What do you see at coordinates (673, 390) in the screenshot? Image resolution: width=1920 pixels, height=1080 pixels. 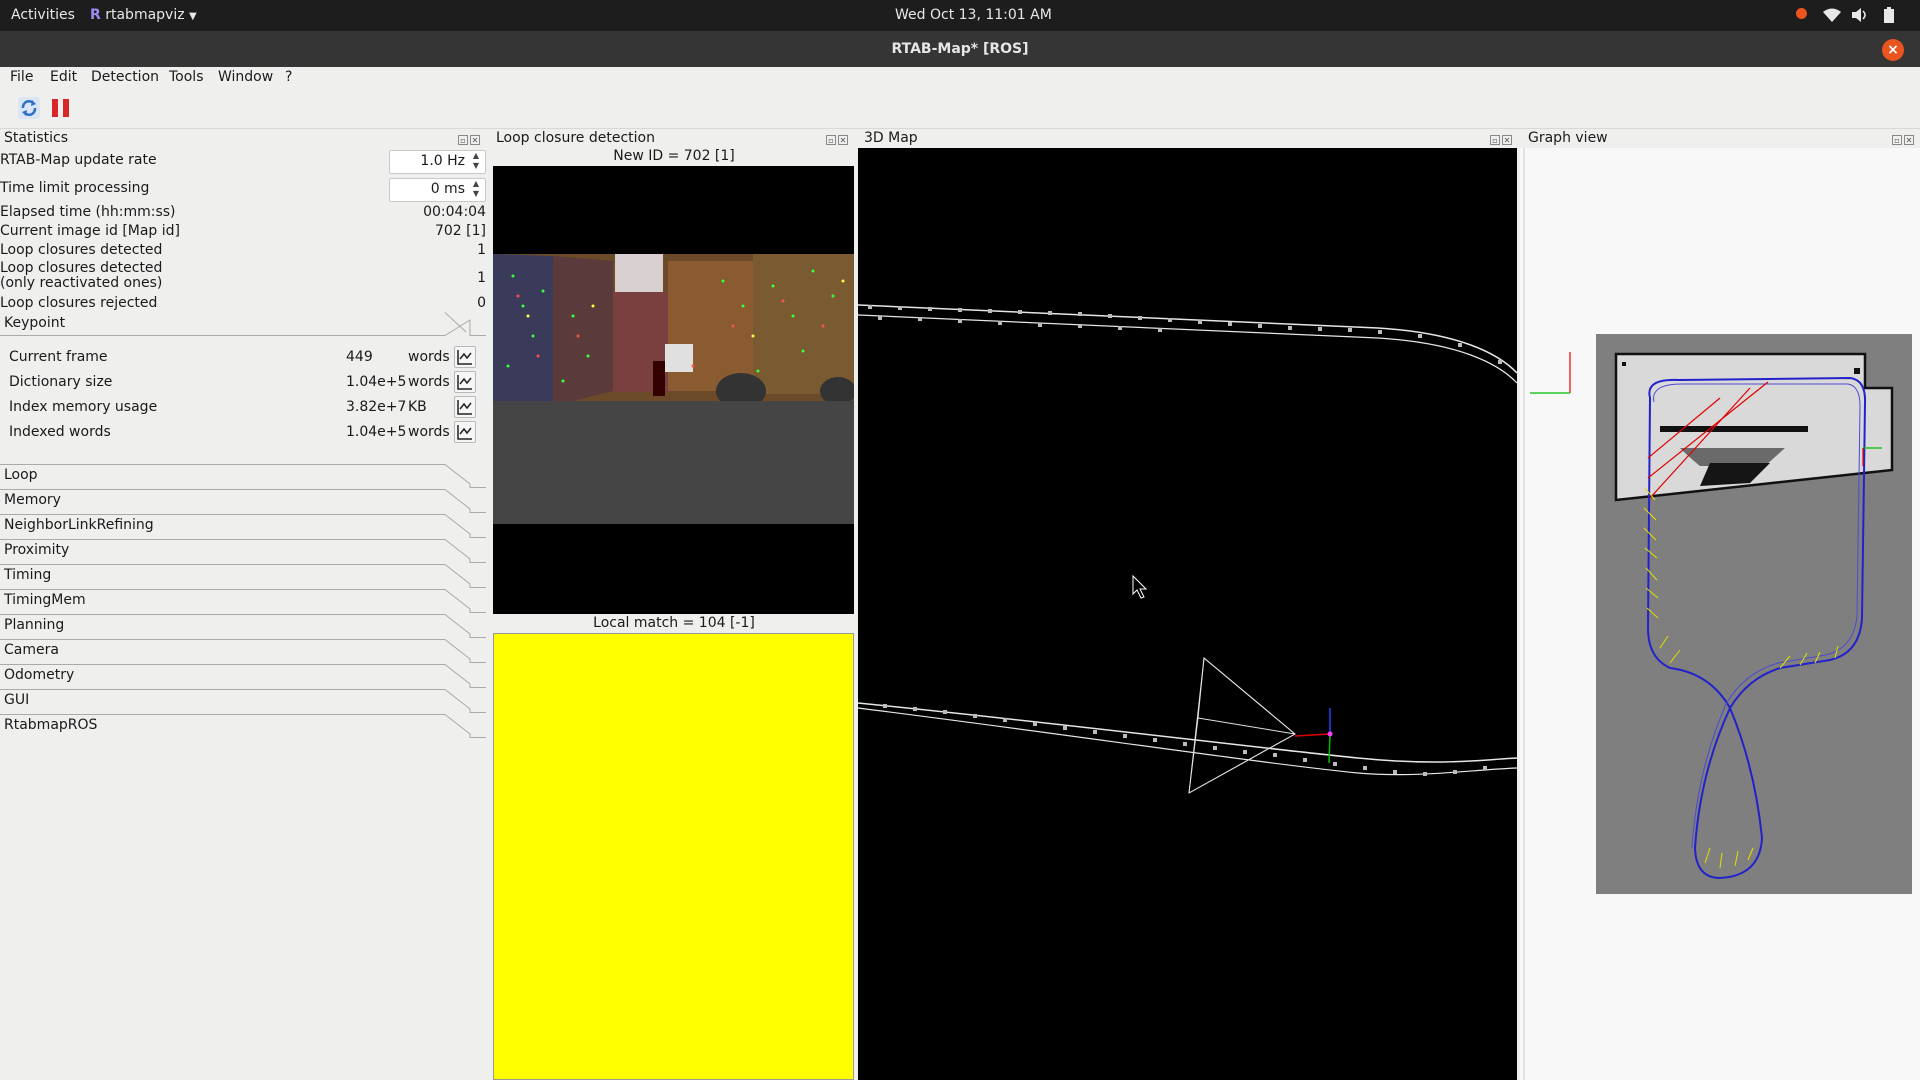 I see `camera-image-view` at bounding box center [673, 390].